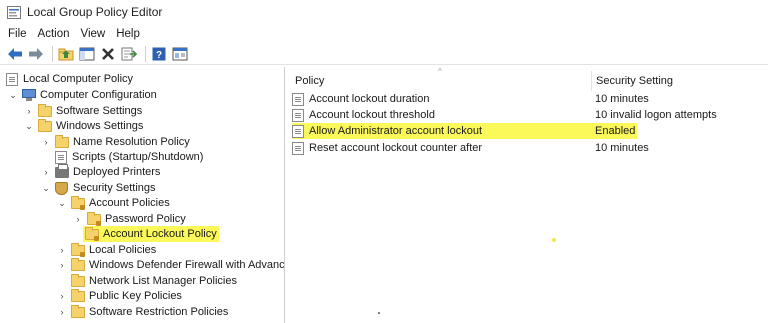  Describe the element at coordinates (61, 188) in the screenshot. I see `security-settings-icon` at that location.